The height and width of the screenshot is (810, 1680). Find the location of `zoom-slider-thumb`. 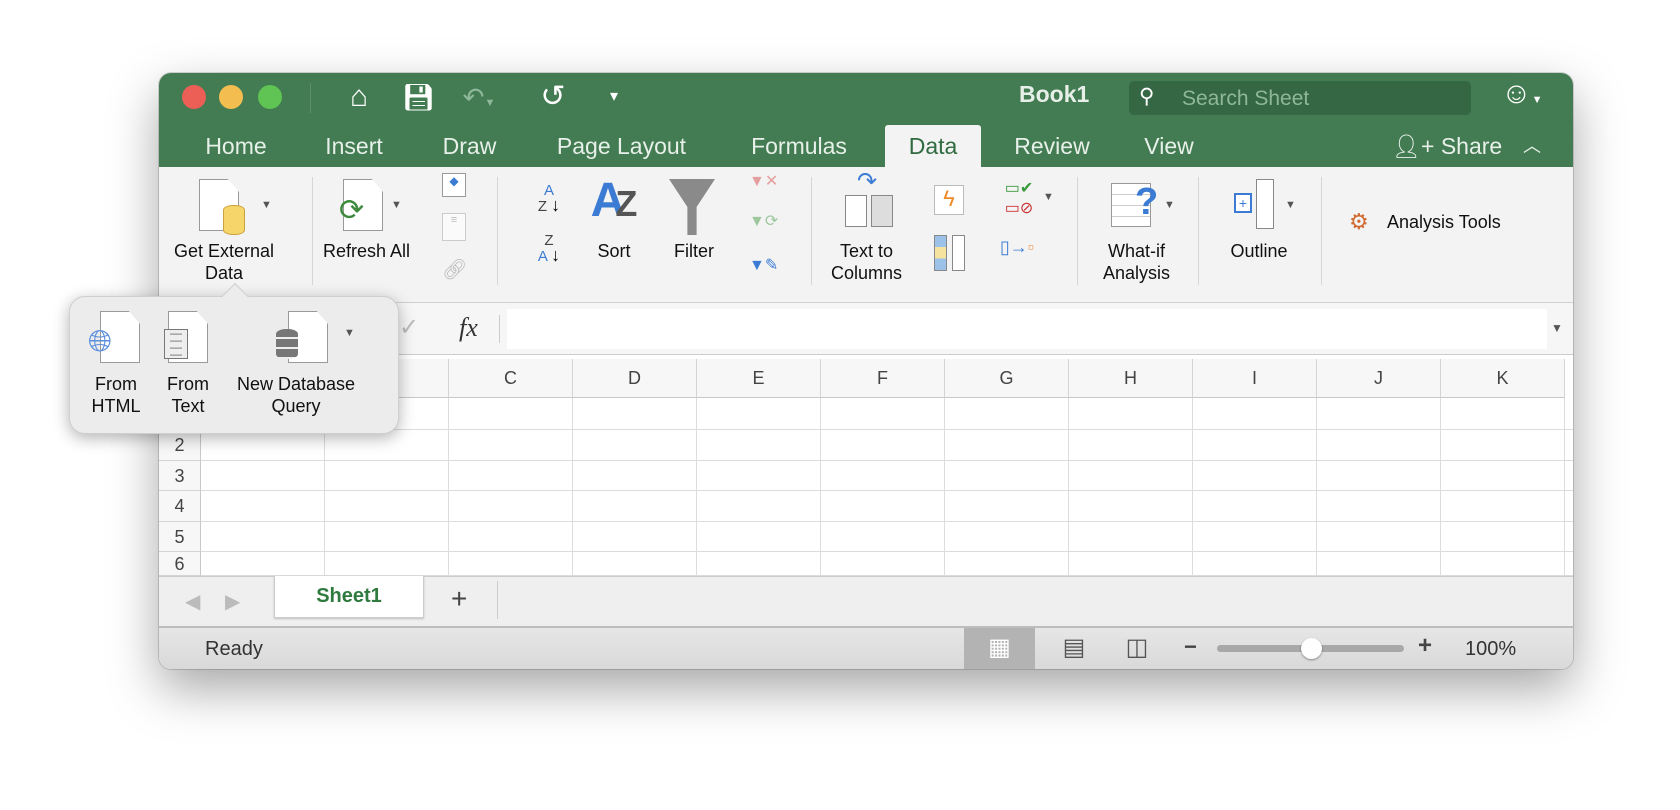

zoom-slider-thumb is located at coordinates (1311, 648).